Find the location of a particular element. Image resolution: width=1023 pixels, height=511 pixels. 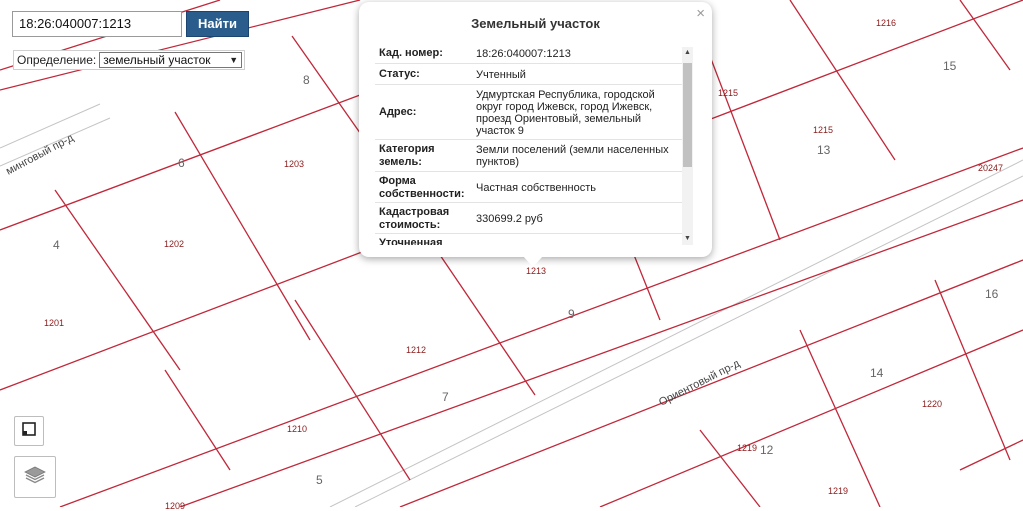

layers-icon is located at coordinates (35, 477).